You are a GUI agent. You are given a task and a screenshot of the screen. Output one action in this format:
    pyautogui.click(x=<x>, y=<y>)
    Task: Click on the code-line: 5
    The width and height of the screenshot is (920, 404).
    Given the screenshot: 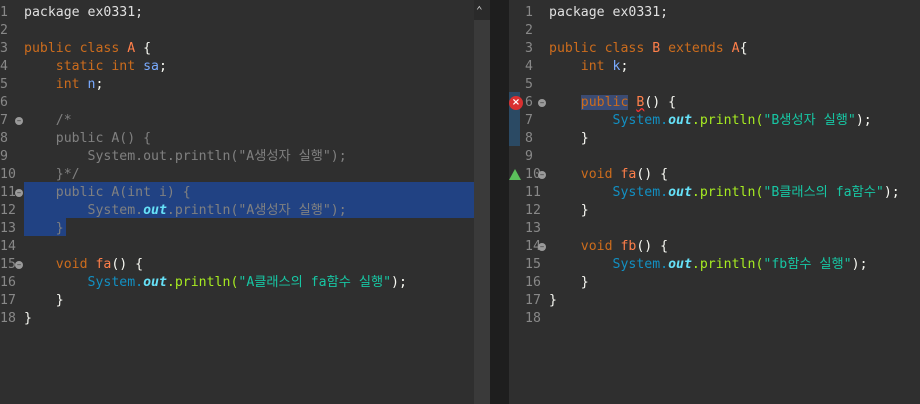 What is the action you would take?
    pyautogui.click(x=714, y=85)
    